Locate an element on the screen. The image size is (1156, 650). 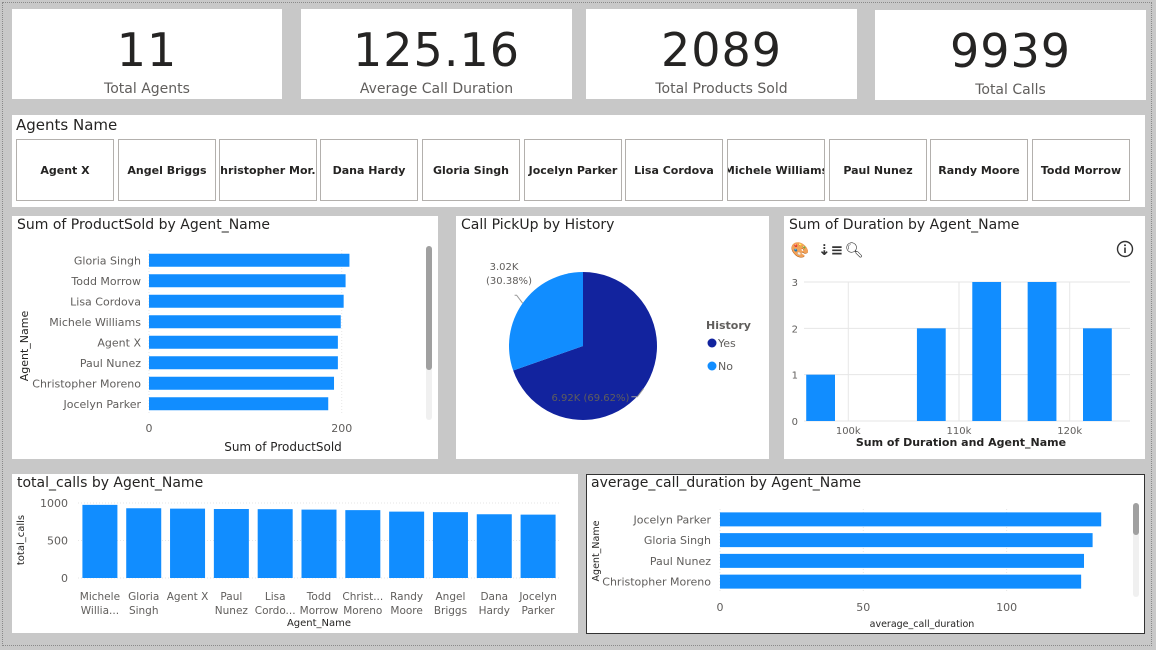
slicer-item-gloria-singh: Gloria Singh is located at coordinates (471, 170).